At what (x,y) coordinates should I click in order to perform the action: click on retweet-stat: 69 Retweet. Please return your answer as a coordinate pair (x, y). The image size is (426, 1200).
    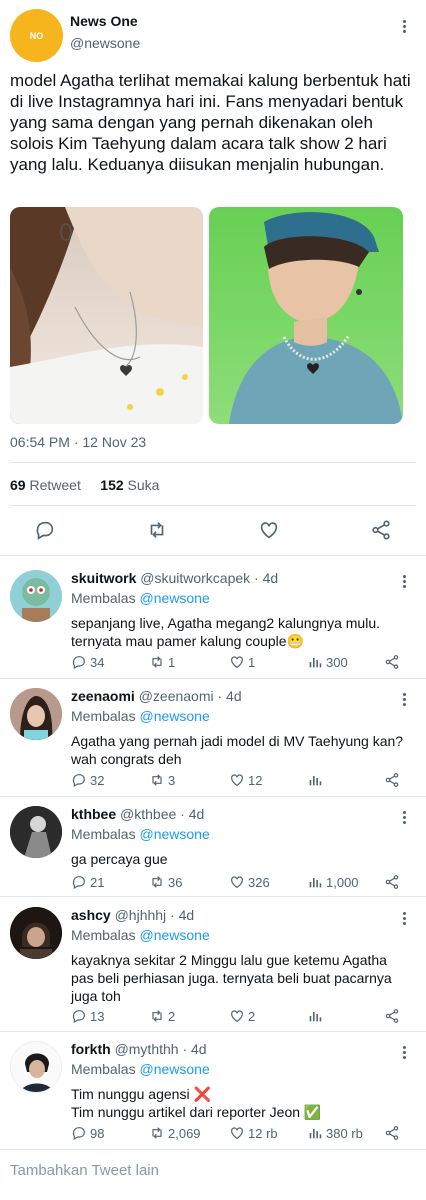
    Looking at the image, I should click on (45, 485).